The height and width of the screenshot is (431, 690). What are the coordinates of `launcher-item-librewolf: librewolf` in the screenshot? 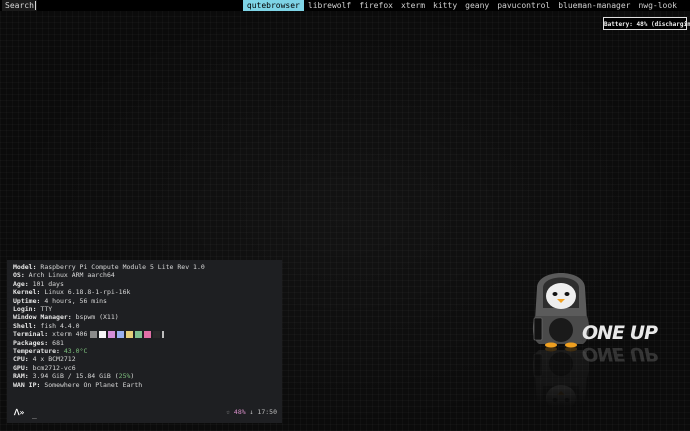 It's located at (329, 5).